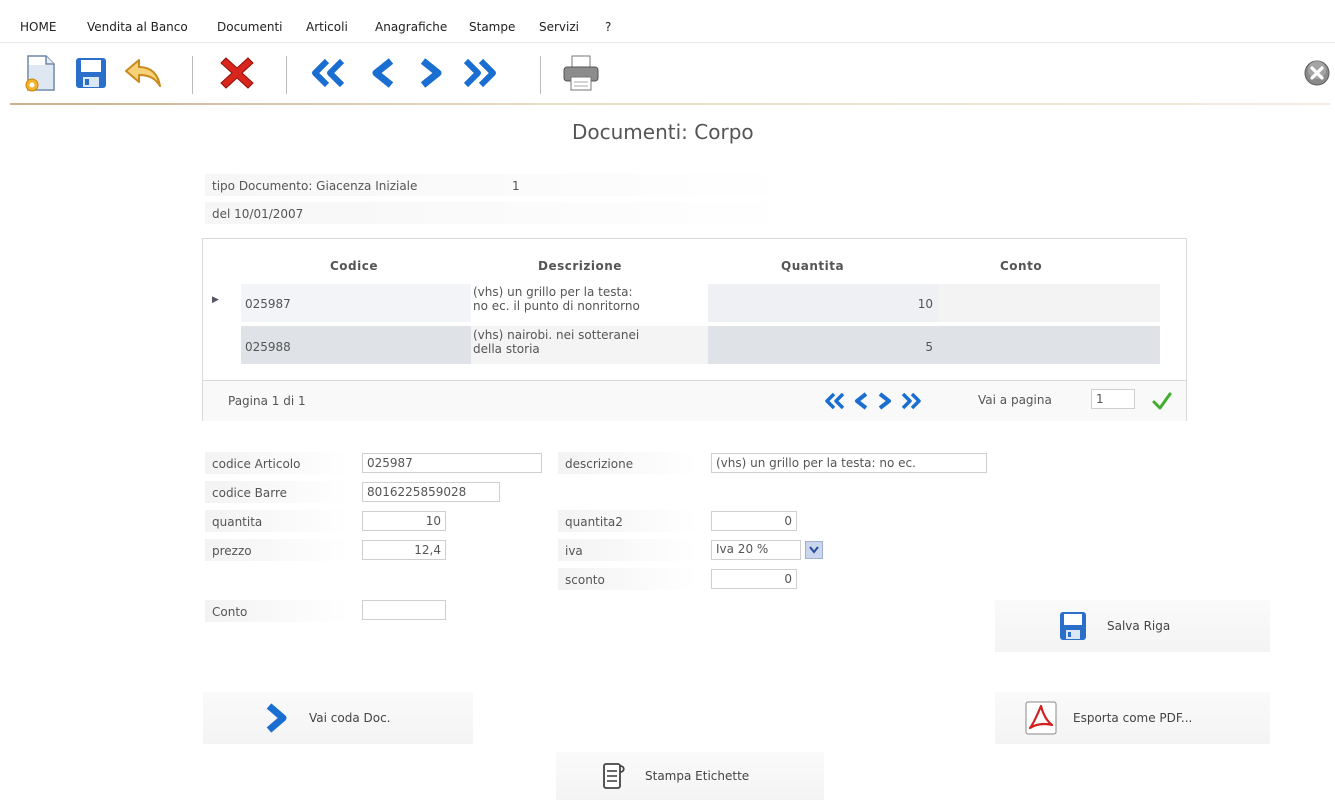 The height and width of the screenshot is (800, 1335). I want to click on cell-codice: 025987, so click(268, 304).